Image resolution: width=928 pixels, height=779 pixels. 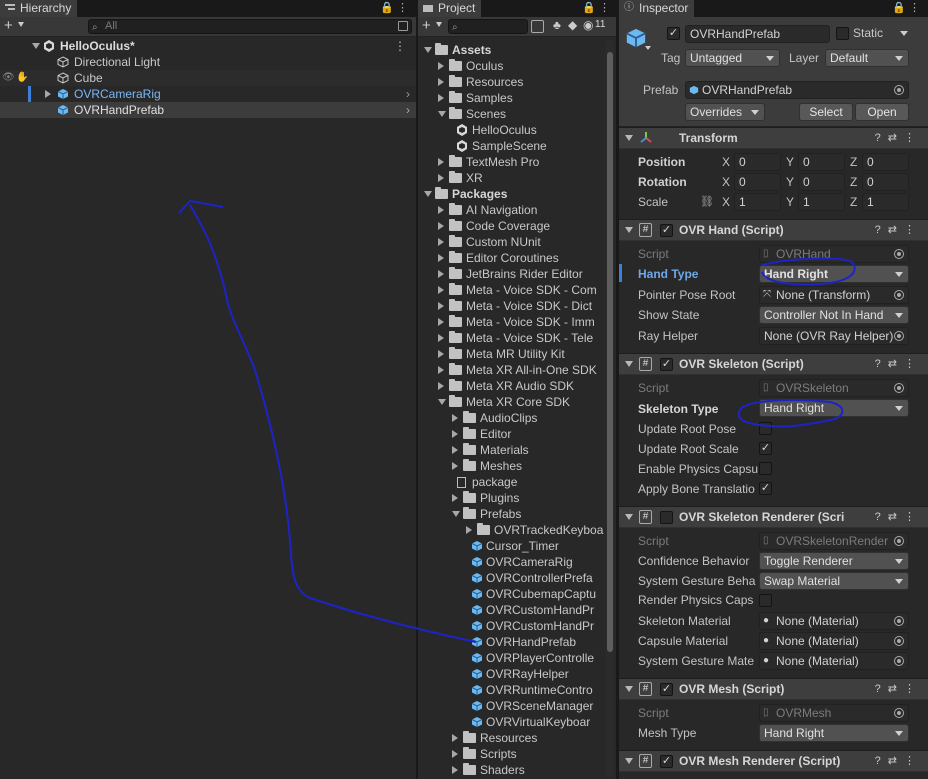 I want to click on rotation-x-field: 0, so click(x=757, y=182).